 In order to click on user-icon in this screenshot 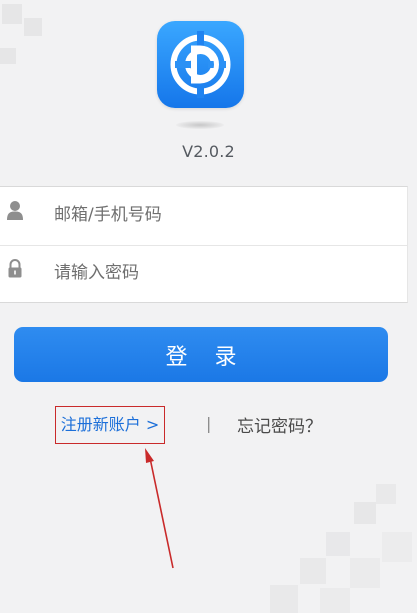, I will do `click(15, 210)`.